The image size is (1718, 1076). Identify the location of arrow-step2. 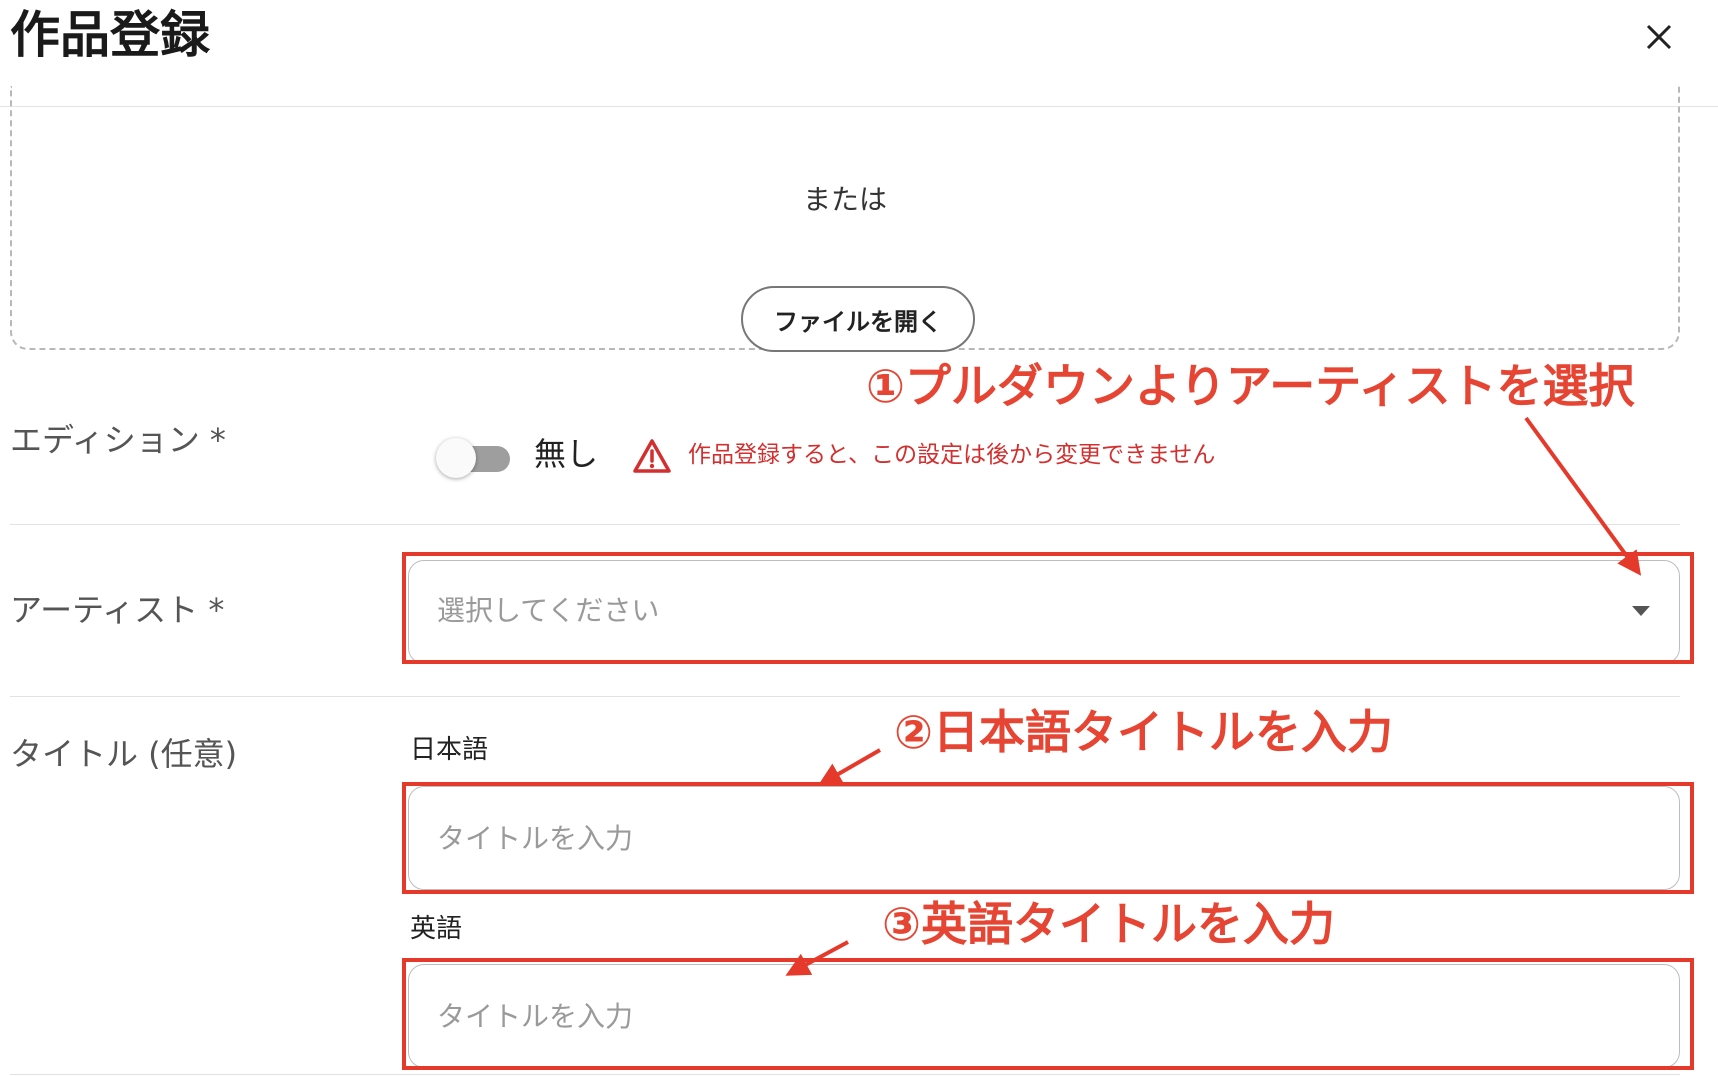
(849, 767).